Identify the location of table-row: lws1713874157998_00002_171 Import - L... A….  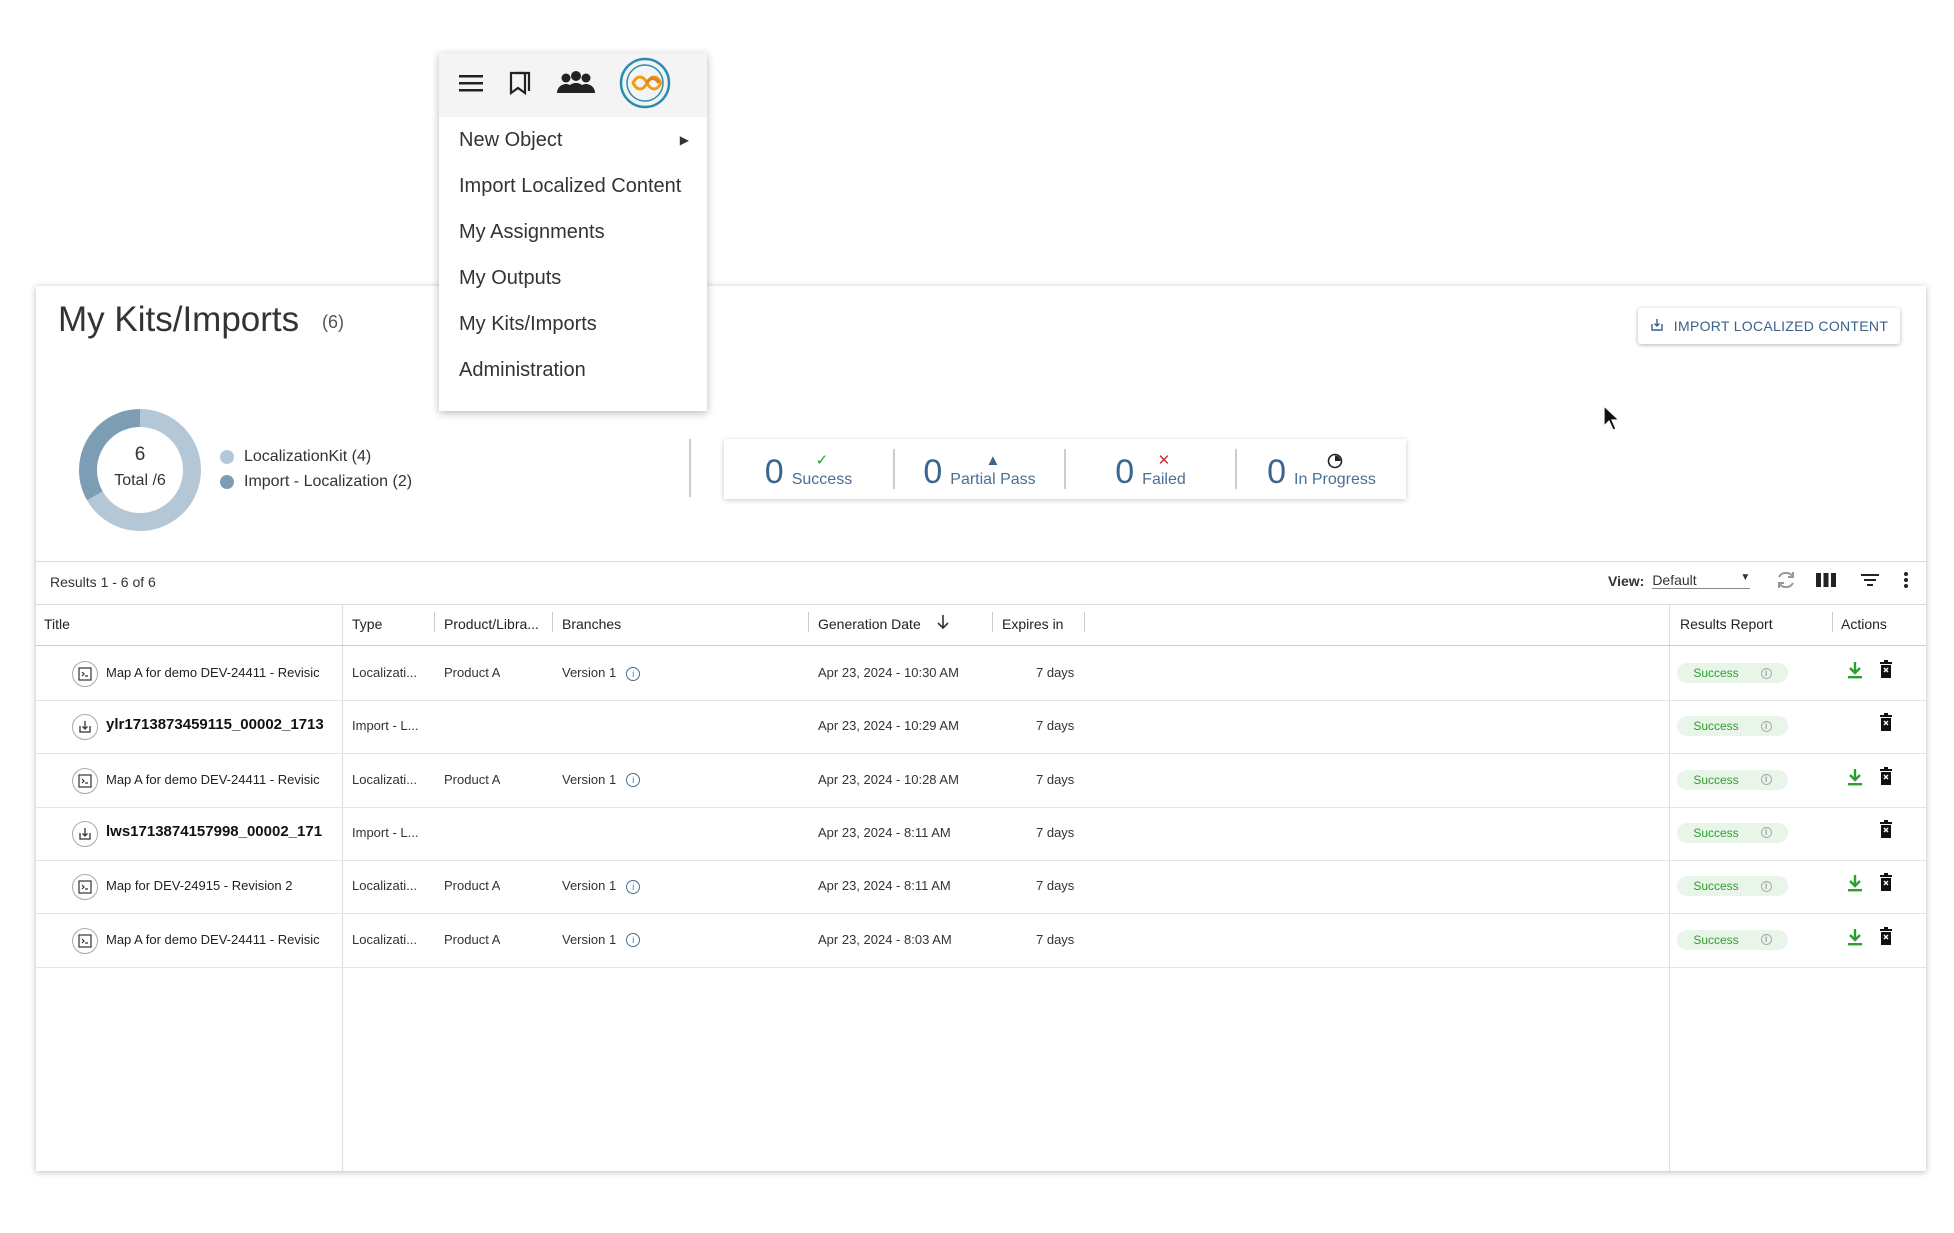
(981, 834).